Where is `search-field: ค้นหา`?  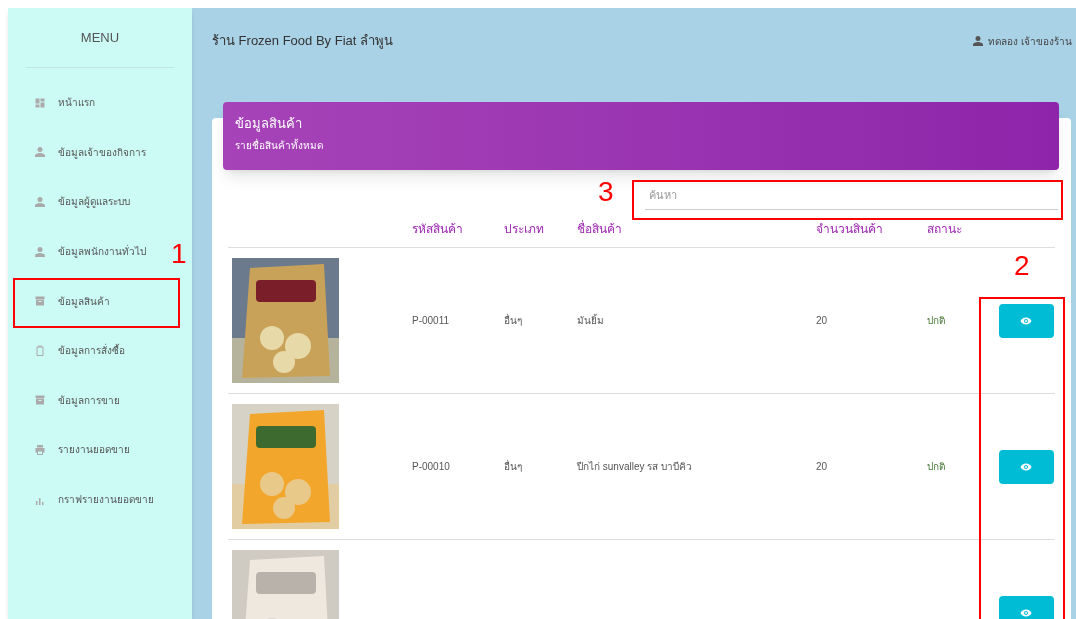
search-field: ค้นหา is located at coordinates (851, 195).